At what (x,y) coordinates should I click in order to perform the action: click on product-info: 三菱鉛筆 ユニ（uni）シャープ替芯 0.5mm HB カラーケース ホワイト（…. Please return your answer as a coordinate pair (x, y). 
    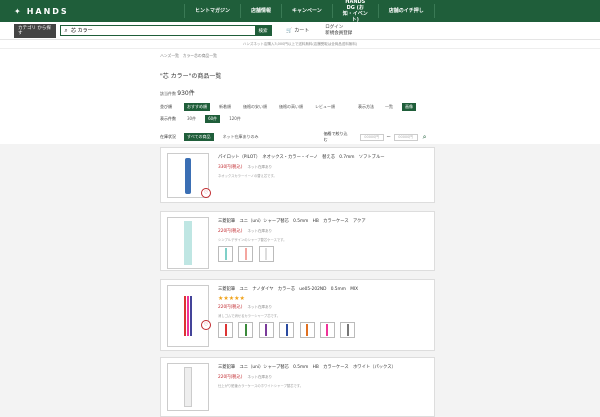
    Looking at the image, I should click on (307, 376).